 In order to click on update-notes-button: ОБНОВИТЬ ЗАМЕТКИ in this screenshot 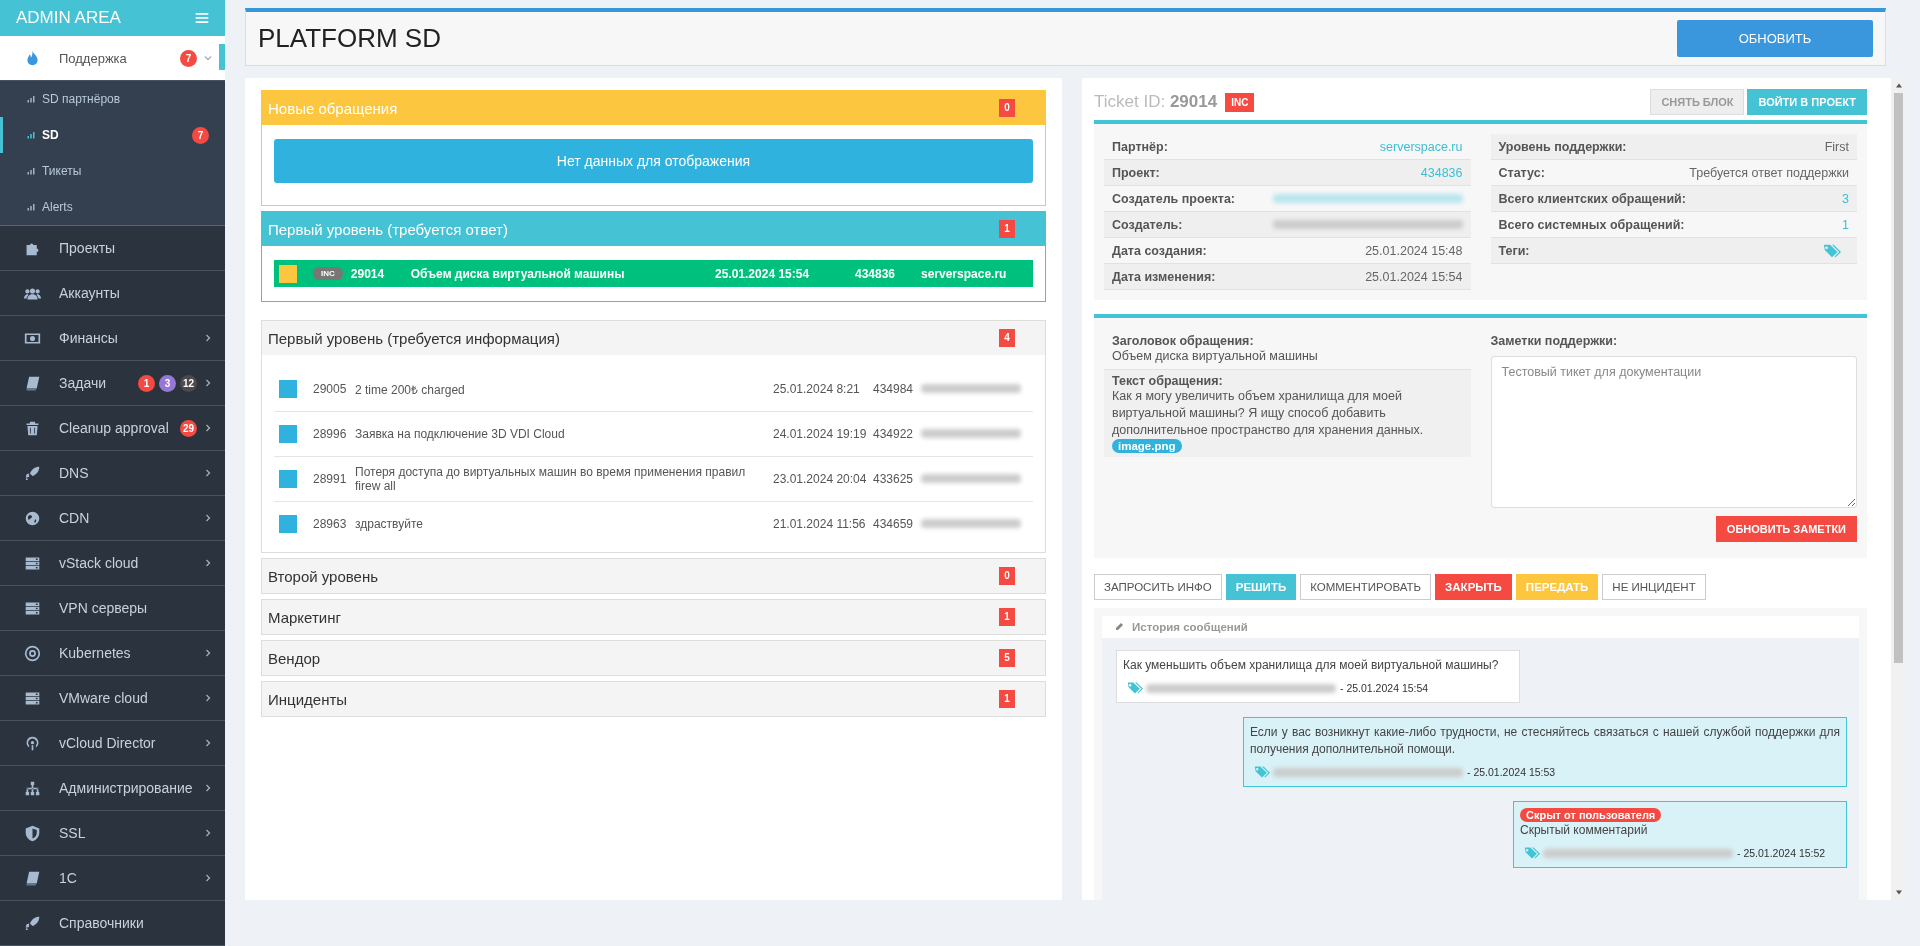, I will do `click(1786, 529)`.